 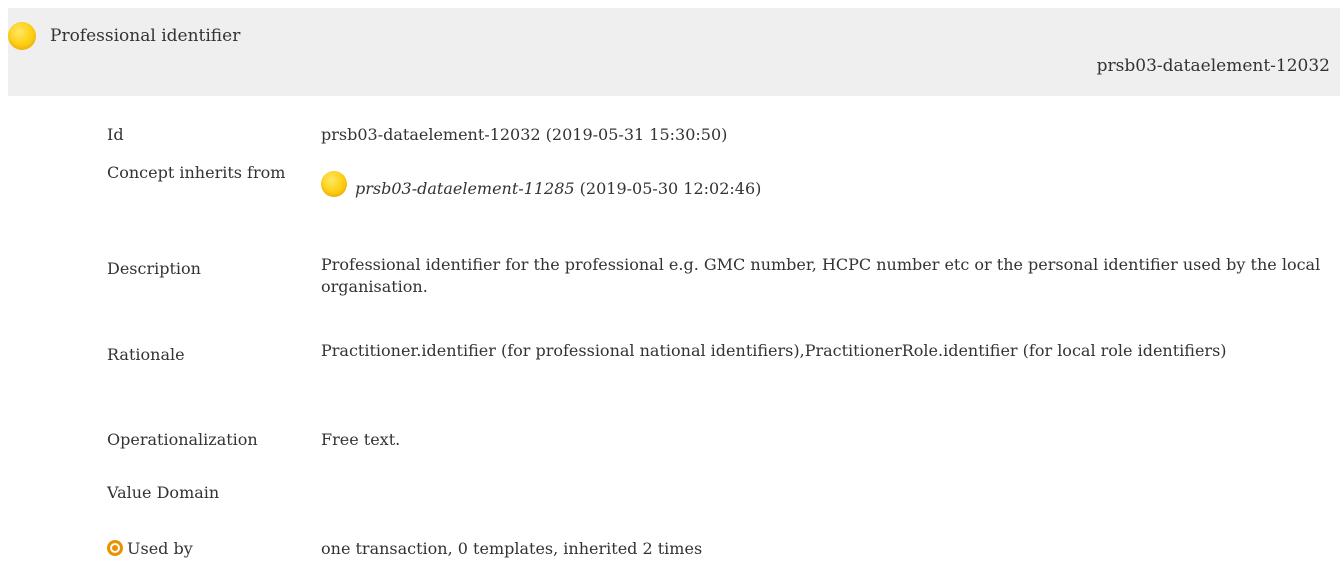 I want to click on header-concept-id: prsb03-dataelement-12032, so click(x=1213, y=66).